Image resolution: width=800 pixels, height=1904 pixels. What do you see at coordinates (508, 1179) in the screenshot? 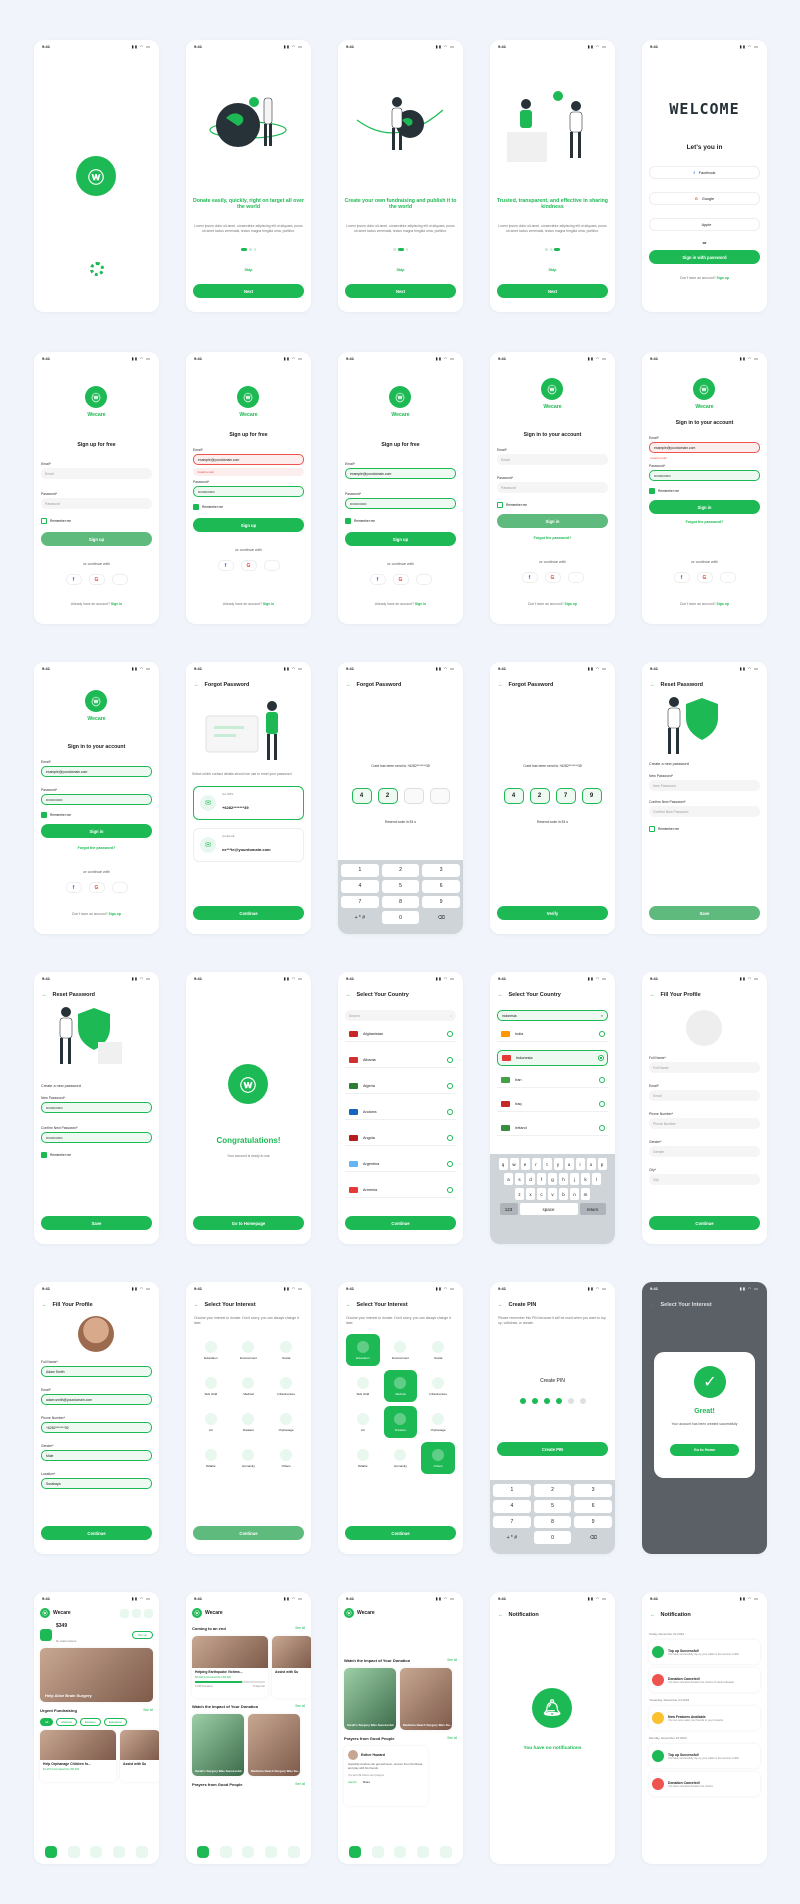
I see `key-a: a` at bounding box center [508, 1179].